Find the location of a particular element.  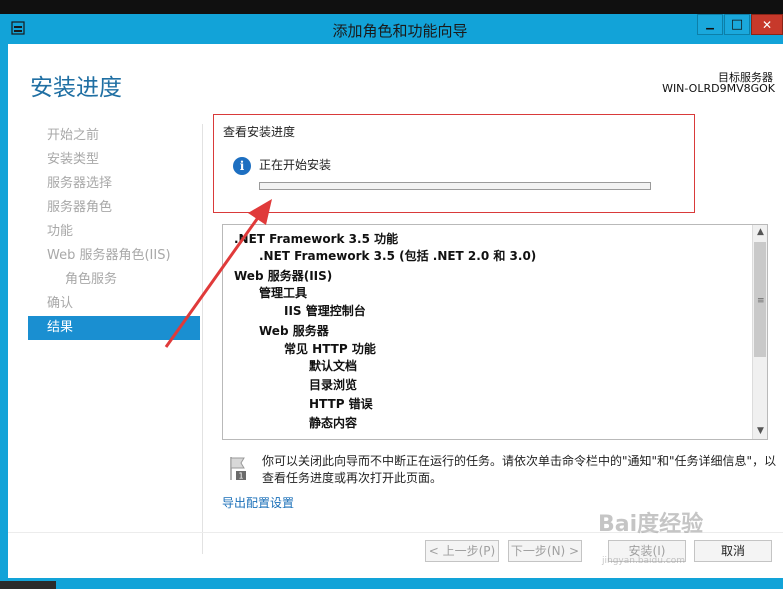

scroll-thumb: ≡ is located at coordinates (760, 299).